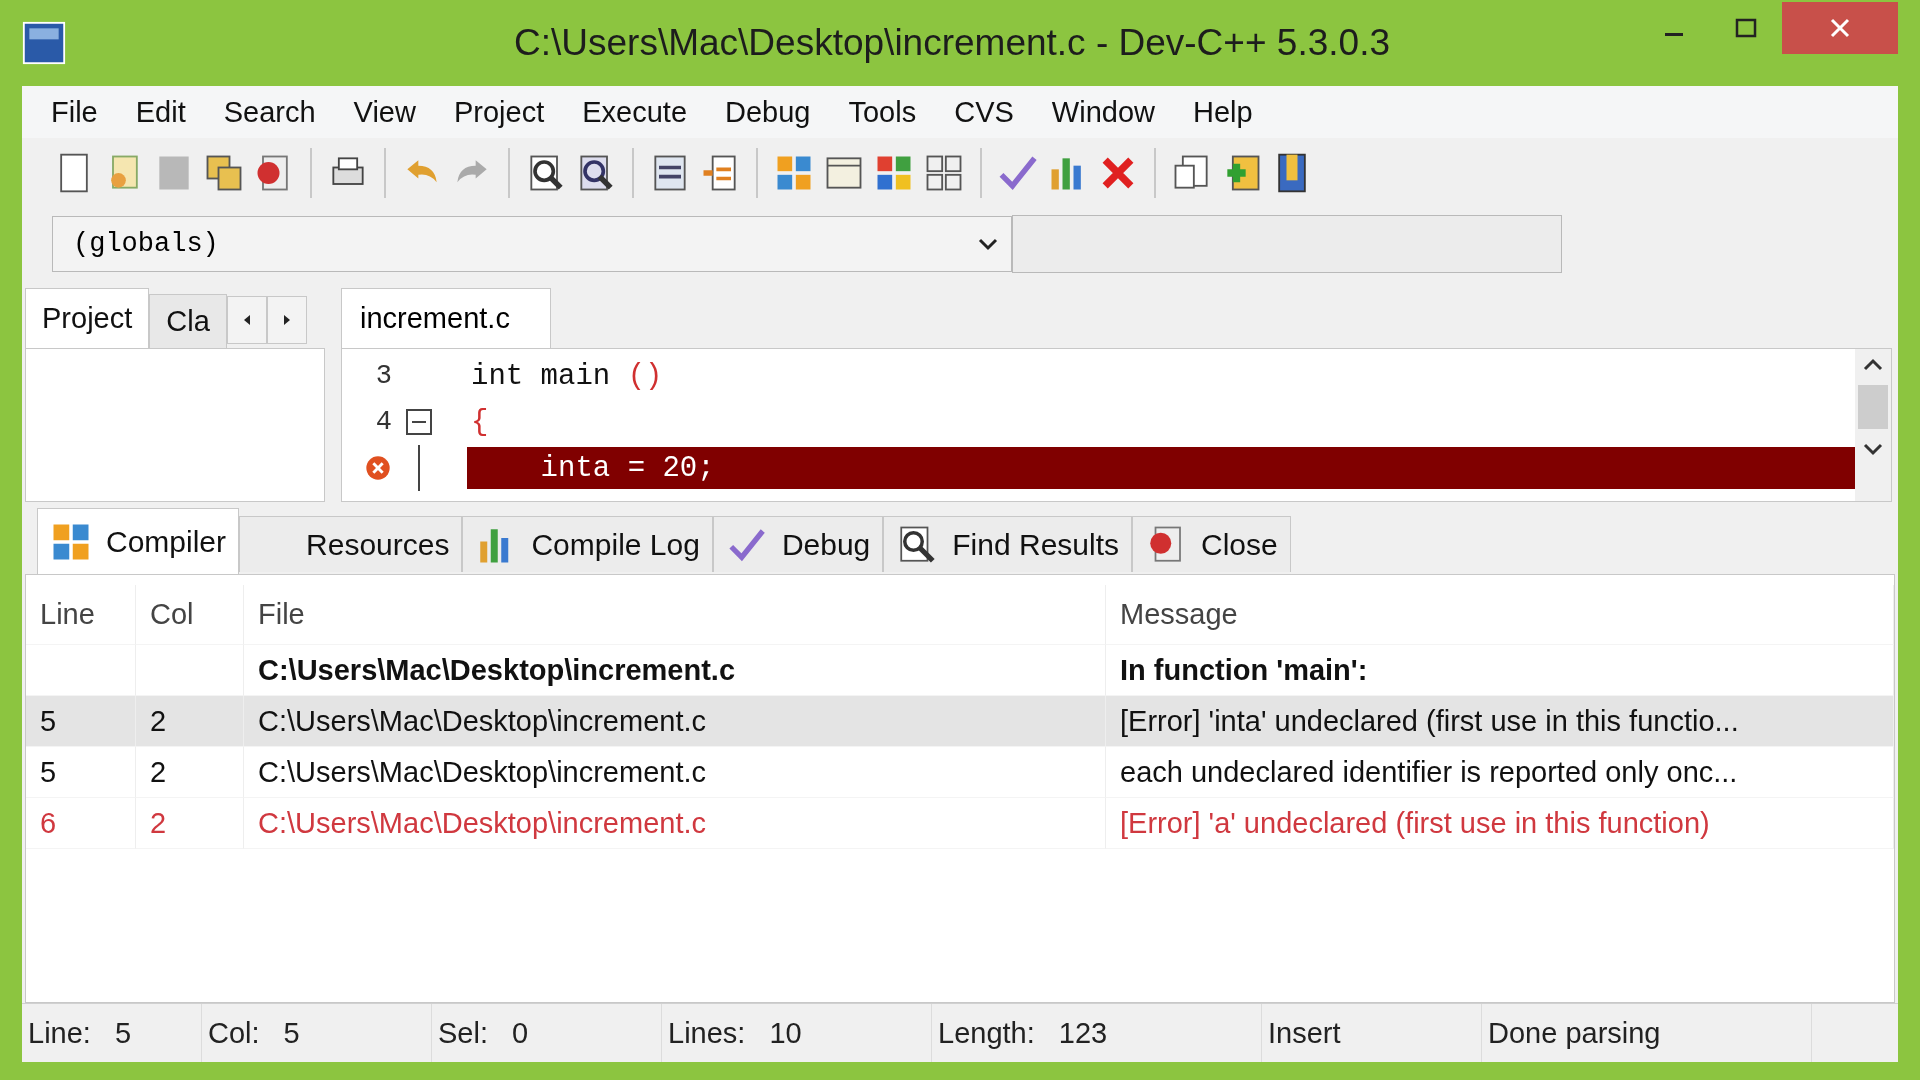 The image size is (1920, 1080). Describe the element at coordinates (1674, 34) in the screenshot. I see `minimize-icon` at that location.